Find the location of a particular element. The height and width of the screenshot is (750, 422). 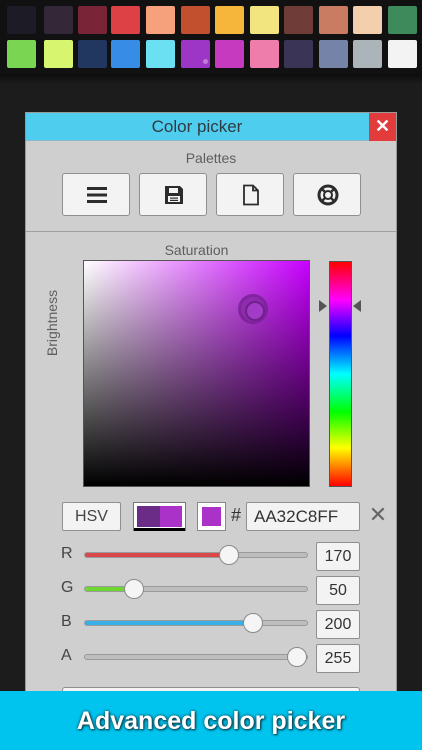

new-file-icon is located at coordinates (251, 195).